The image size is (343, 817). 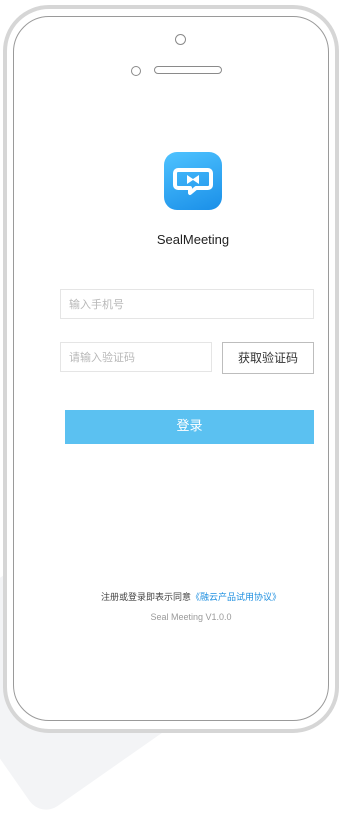 What do you see at coordinates (189, 427) in the screenshot?
I see `login-button: 登录` at bounding box center [189, 427].